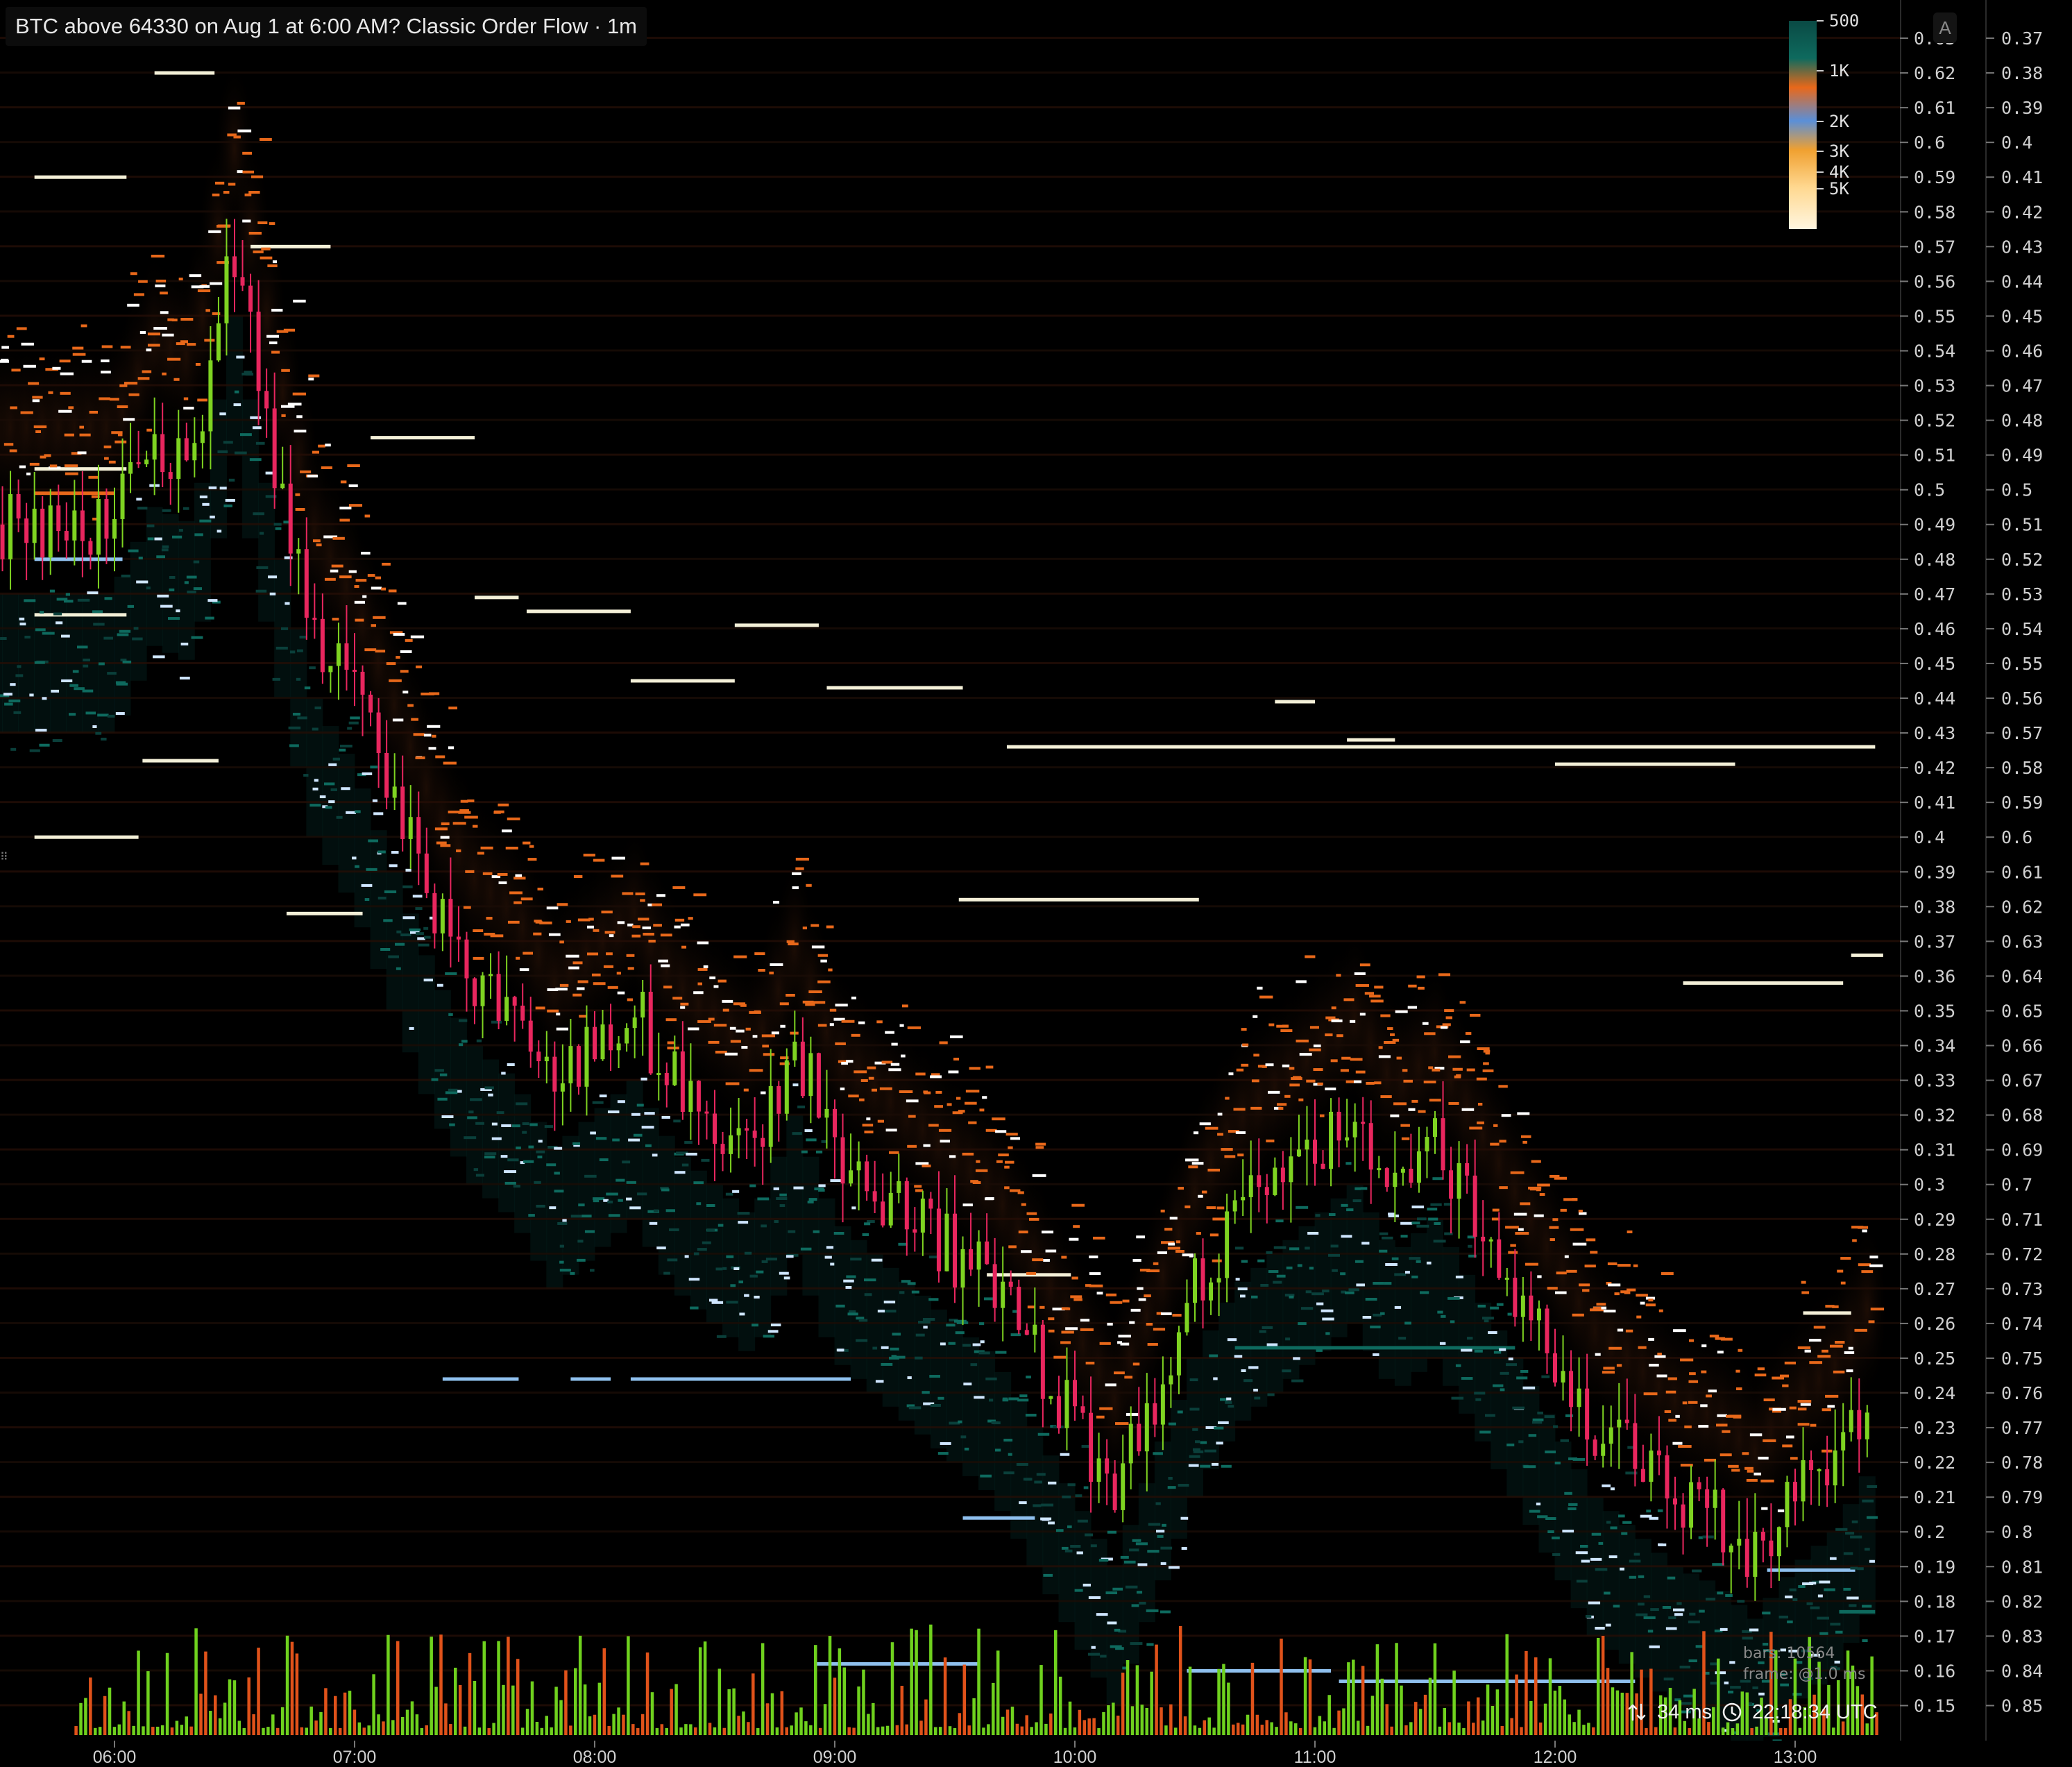 The width and height of the screenshot is (2072, 1767). I want to click on legend-colorbar, so click(1803, 125).